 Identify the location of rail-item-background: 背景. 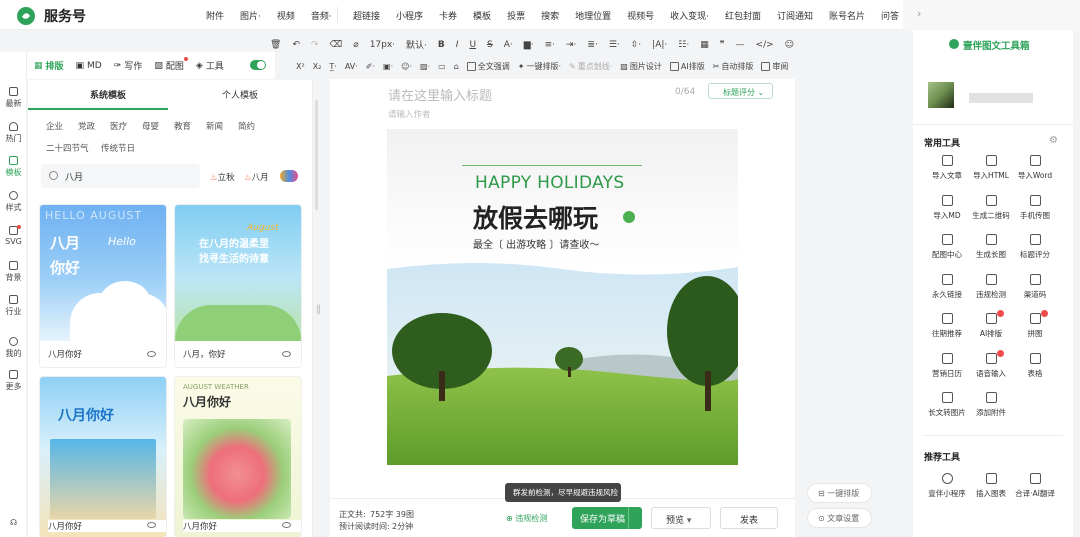
(13, 272).